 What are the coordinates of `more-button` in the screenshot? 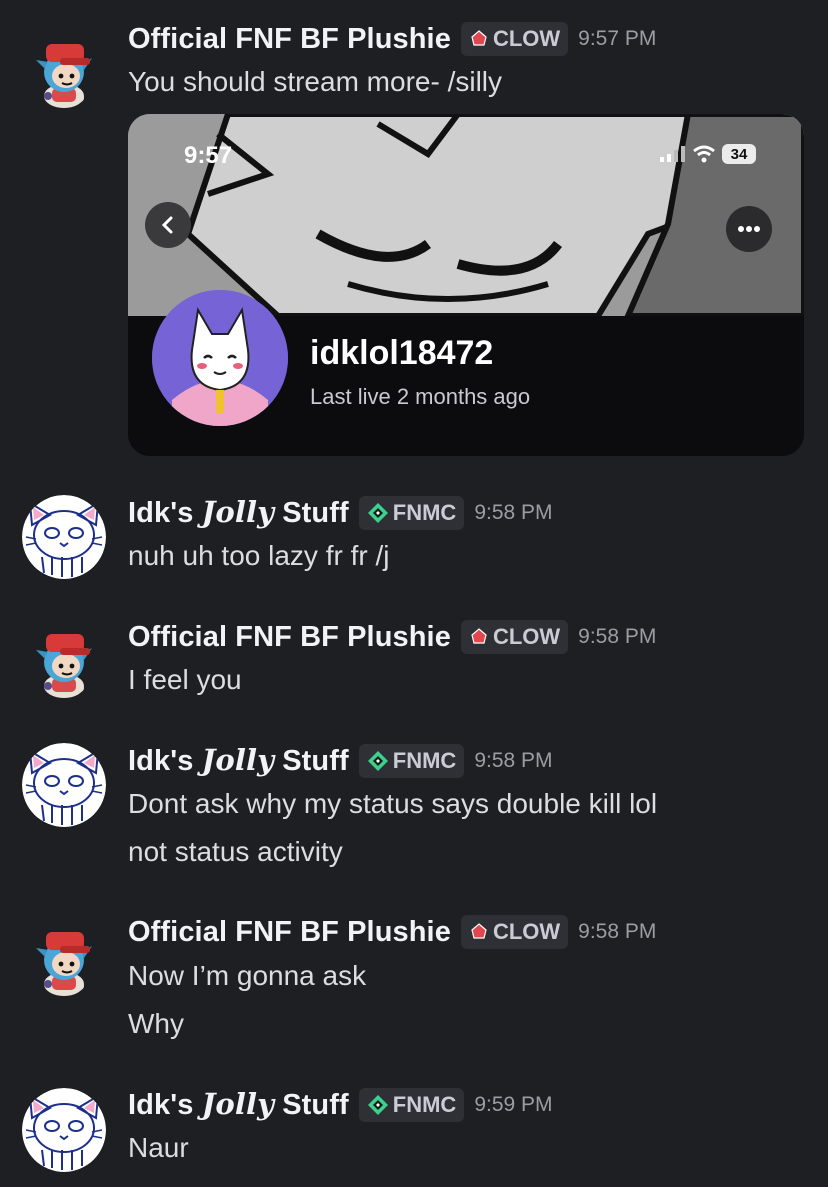 It's located at (749, 229).